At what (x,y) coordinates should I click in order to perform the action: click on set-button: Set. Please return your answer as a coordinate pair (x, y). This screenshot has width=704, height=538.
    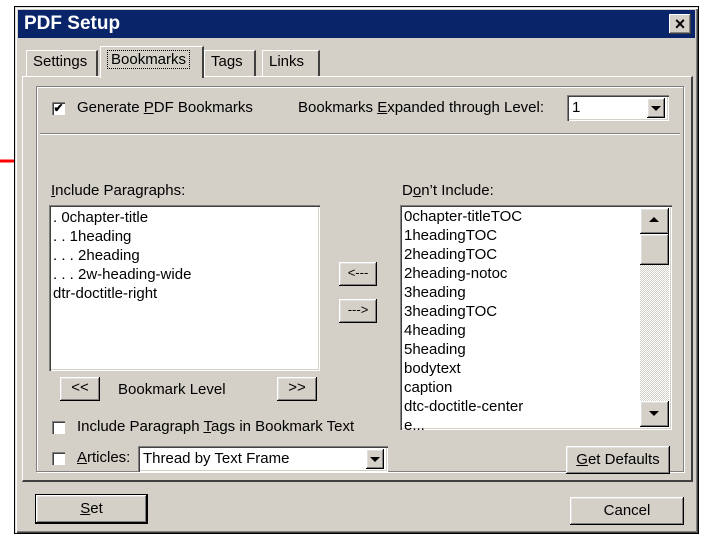
    Looking at the image, I should click on (91, 509).